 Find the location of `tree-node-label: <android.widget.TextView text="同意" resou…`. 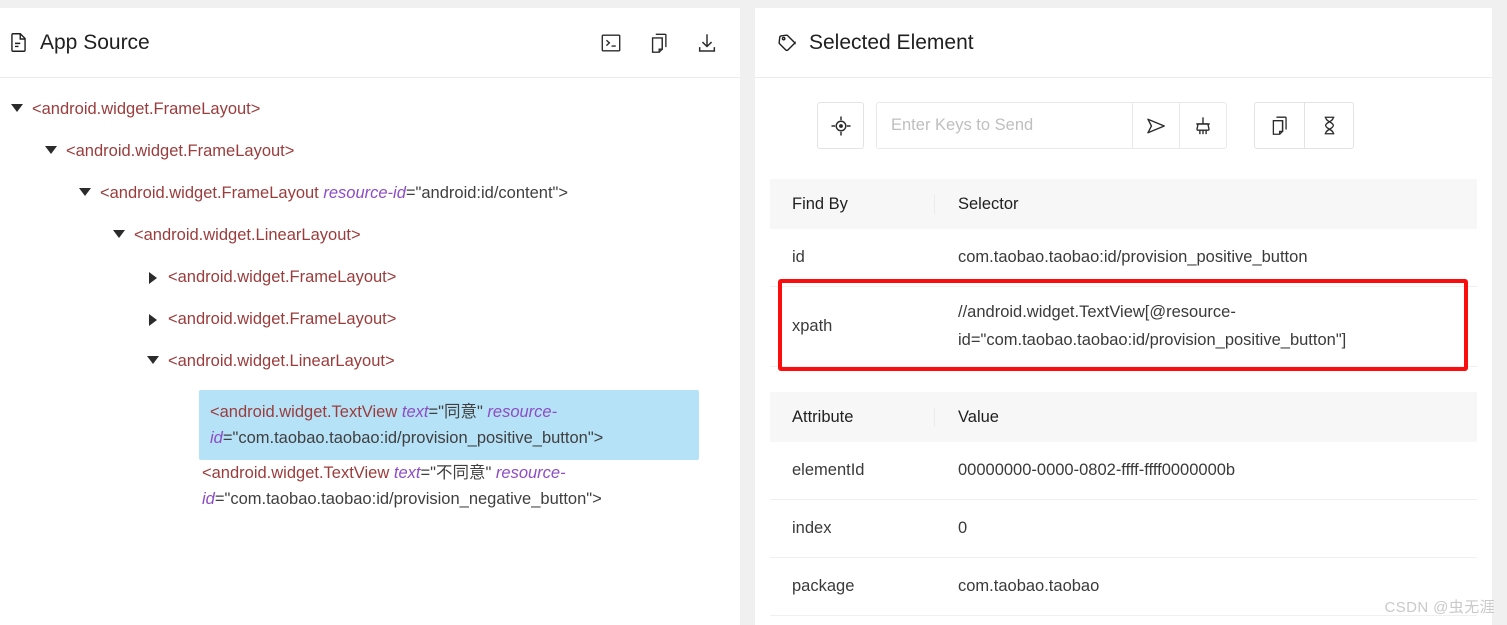

tree-node-label: <android.widget.TextView text="同意" resou… is located at coordinates (449, 425).